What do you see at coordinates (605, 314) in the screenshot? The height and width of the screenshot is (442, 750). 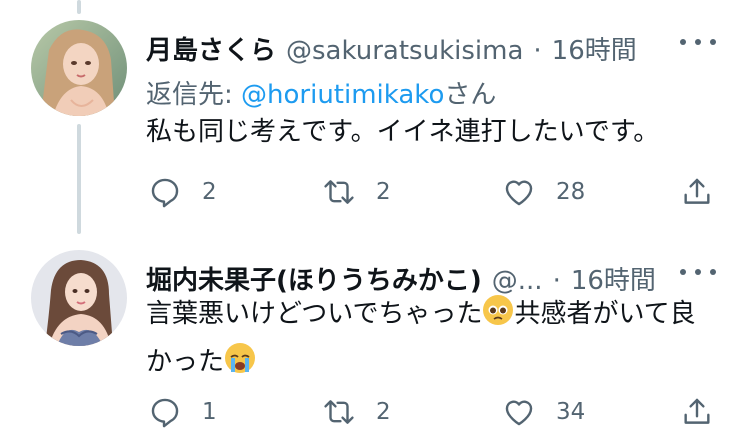 I see `tweet-text-part-2: 共感者がいて良` at bounding box center [605, 314].